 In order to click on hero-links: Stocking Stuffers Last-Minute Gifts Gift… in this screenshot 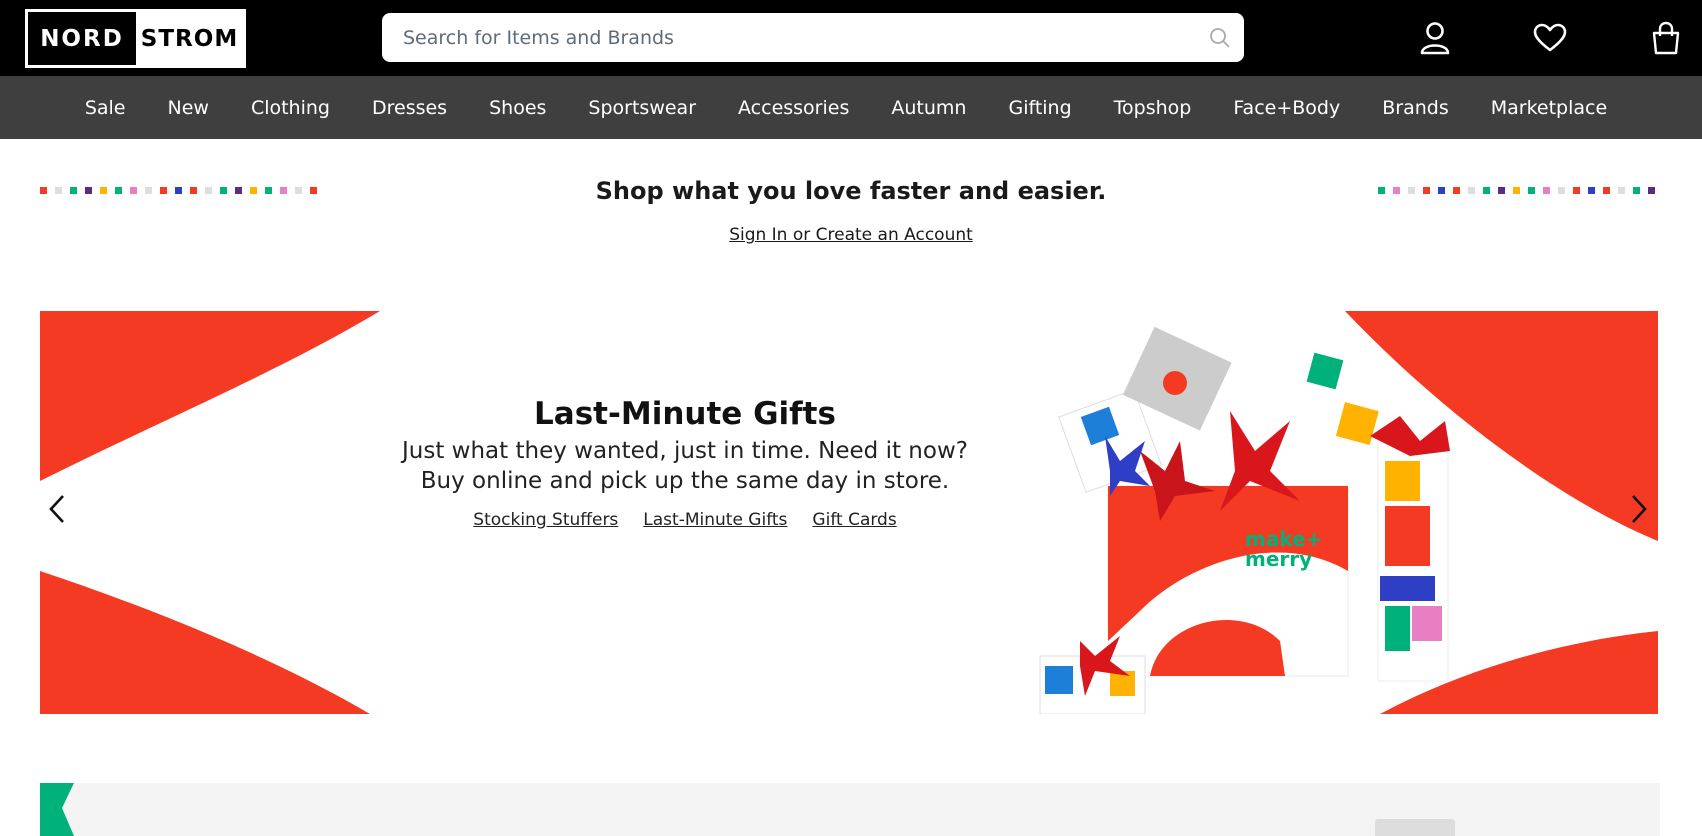, I will do `click(685, 520)`.